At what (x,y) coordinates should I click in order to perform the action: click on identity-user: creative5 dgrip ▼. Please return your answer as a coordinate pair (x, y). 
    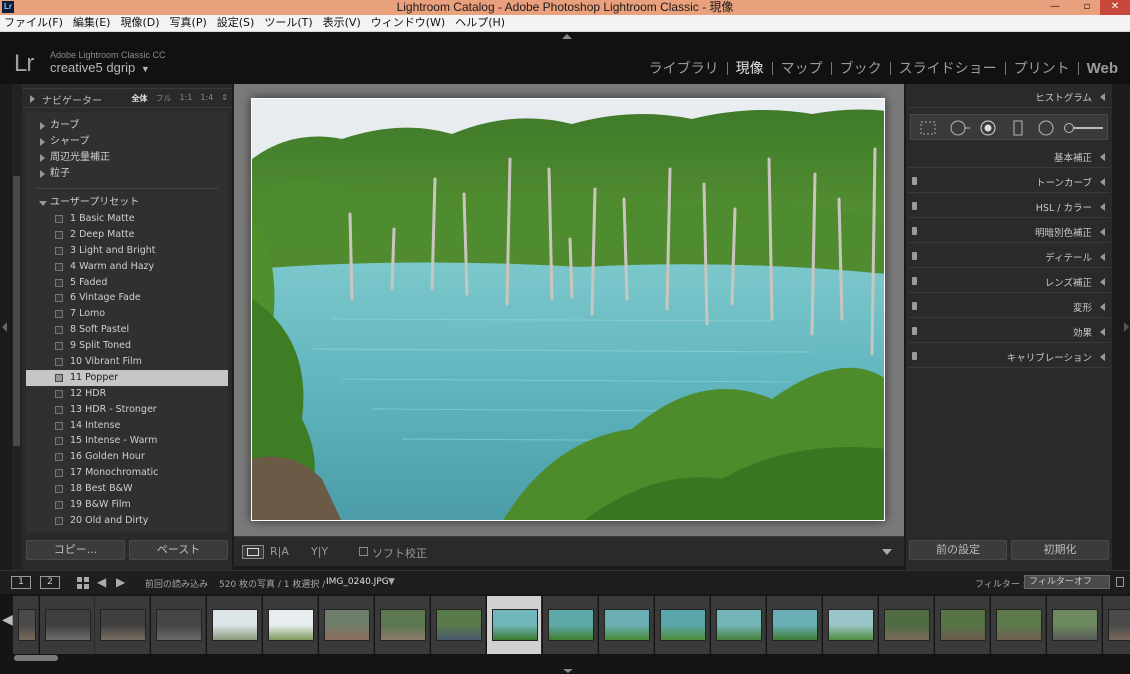
    Looking at the image, I should click on (100, 67).